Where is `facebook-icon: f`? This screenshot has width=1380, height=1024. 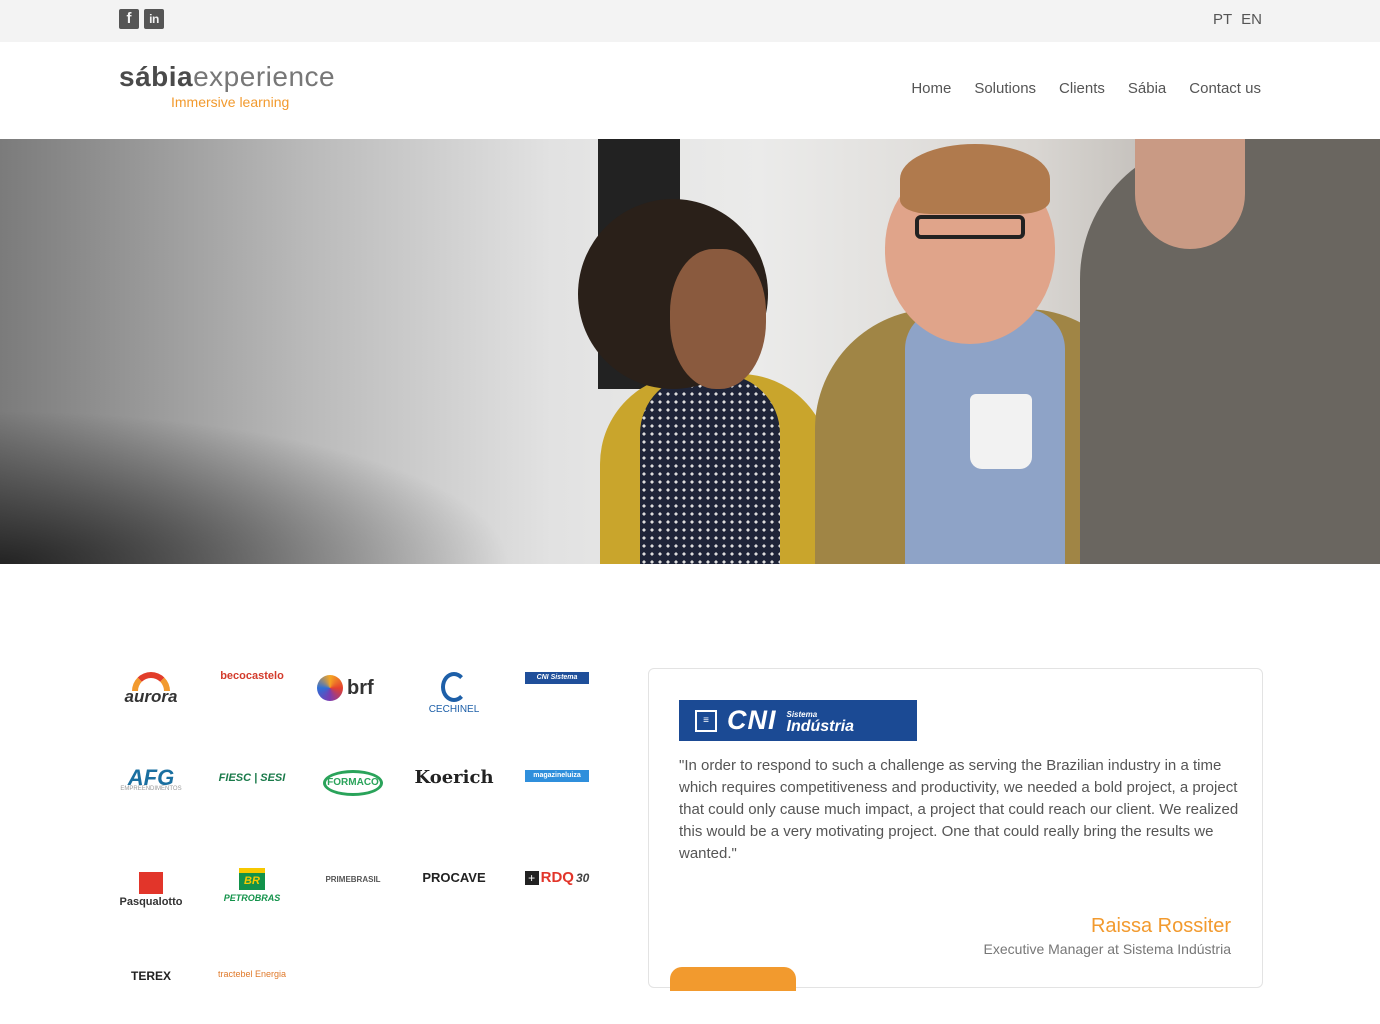 facebook-icon: f is located at coordinates (129, 19).